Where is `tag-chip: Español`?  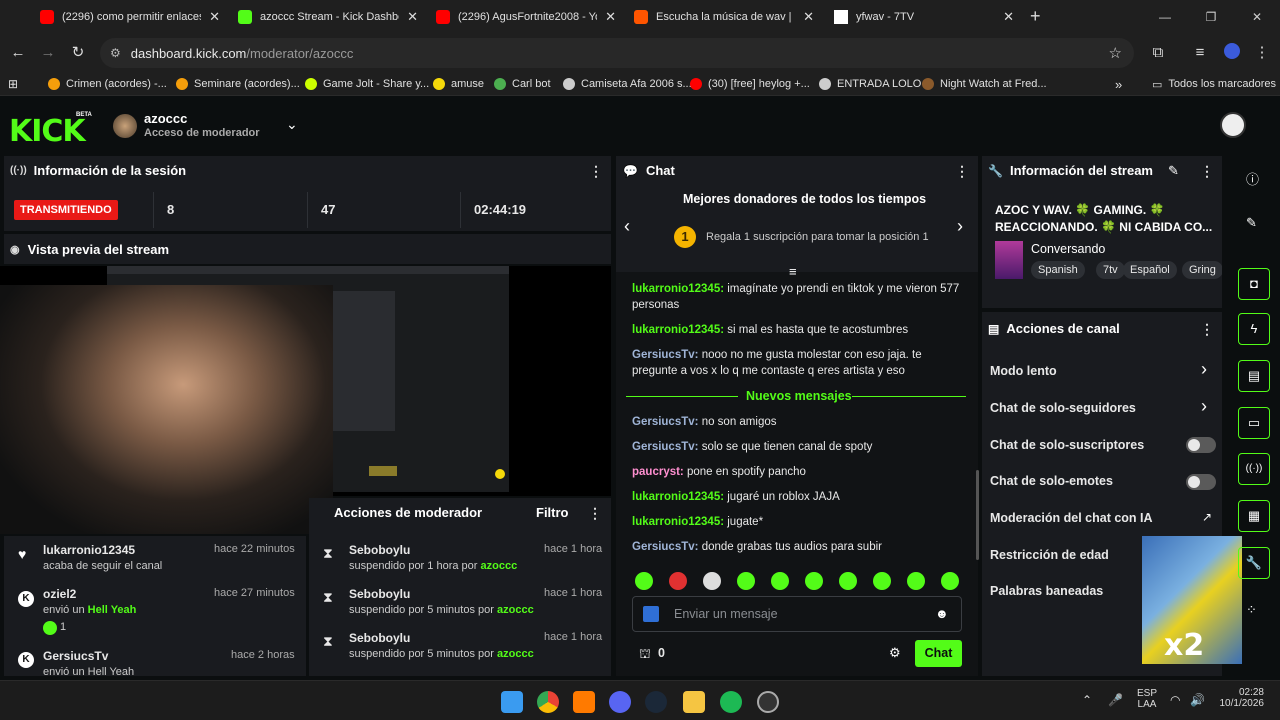
tag-chip: Español is located at coordinates (1150, 270).